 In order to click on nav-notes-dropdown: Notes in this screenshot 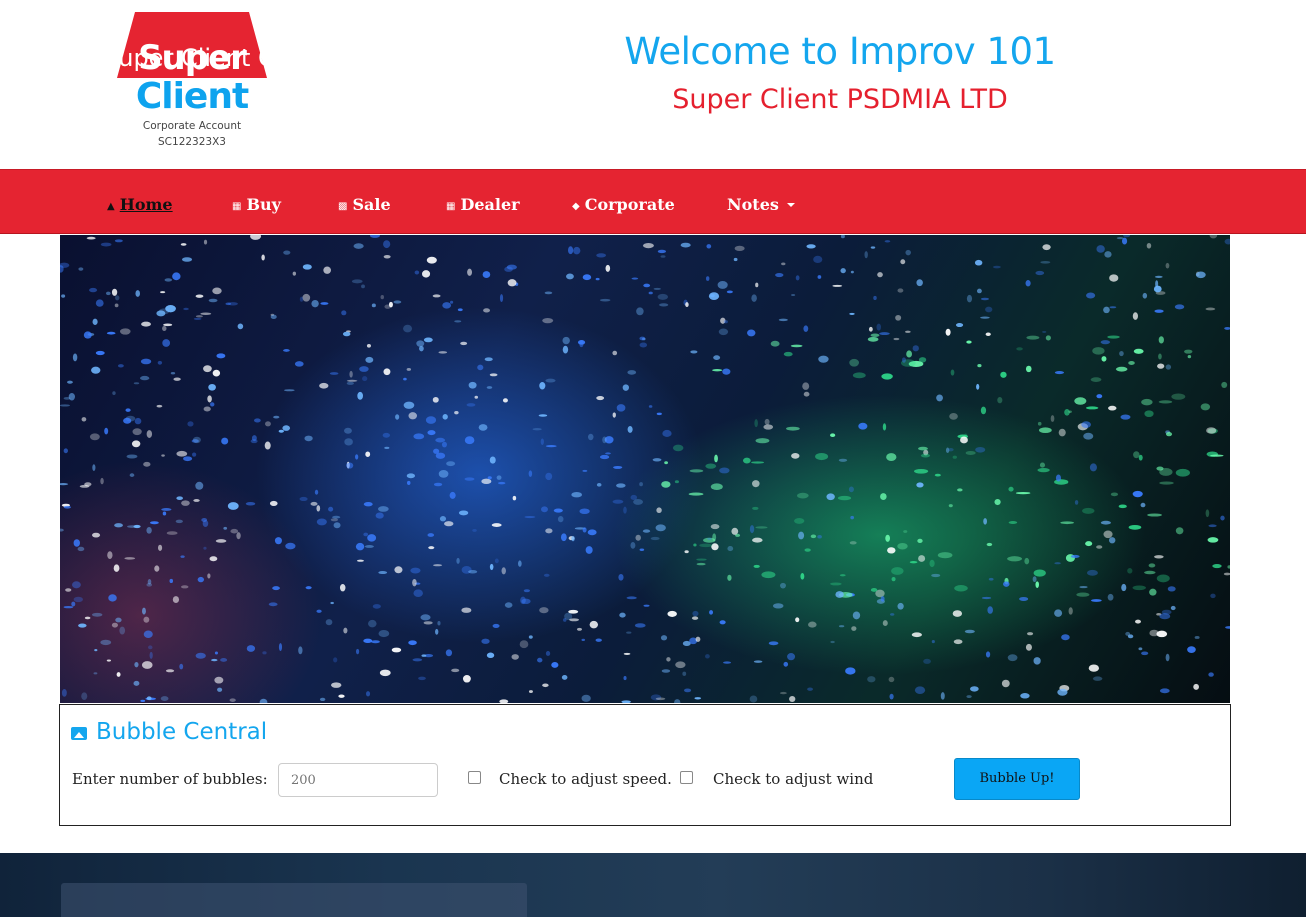, I will do `click(761, 205)`.